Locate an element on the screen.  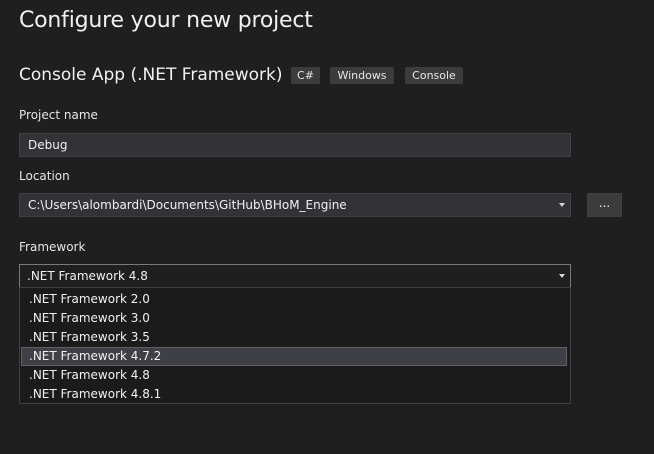
tag-windows: Windows is located at coordinates (362, 75).